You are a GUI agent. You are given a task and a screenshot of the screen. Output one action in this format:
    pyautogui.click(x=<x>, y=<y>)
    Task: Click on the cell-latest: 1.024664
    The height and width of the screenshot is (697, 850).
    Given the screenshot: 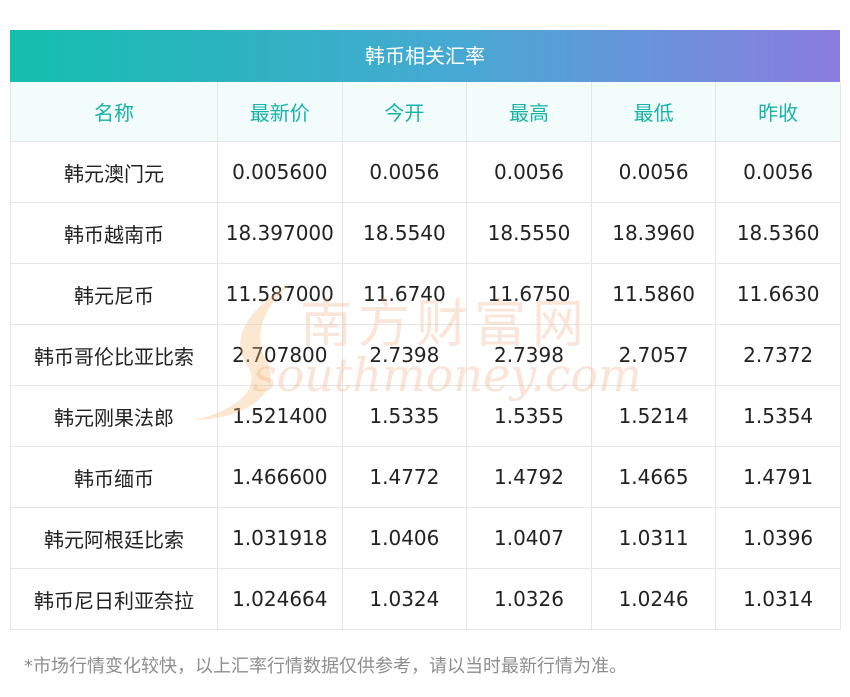 What is the action you would take?
    pyautogui.click(x=280, y=599)
    